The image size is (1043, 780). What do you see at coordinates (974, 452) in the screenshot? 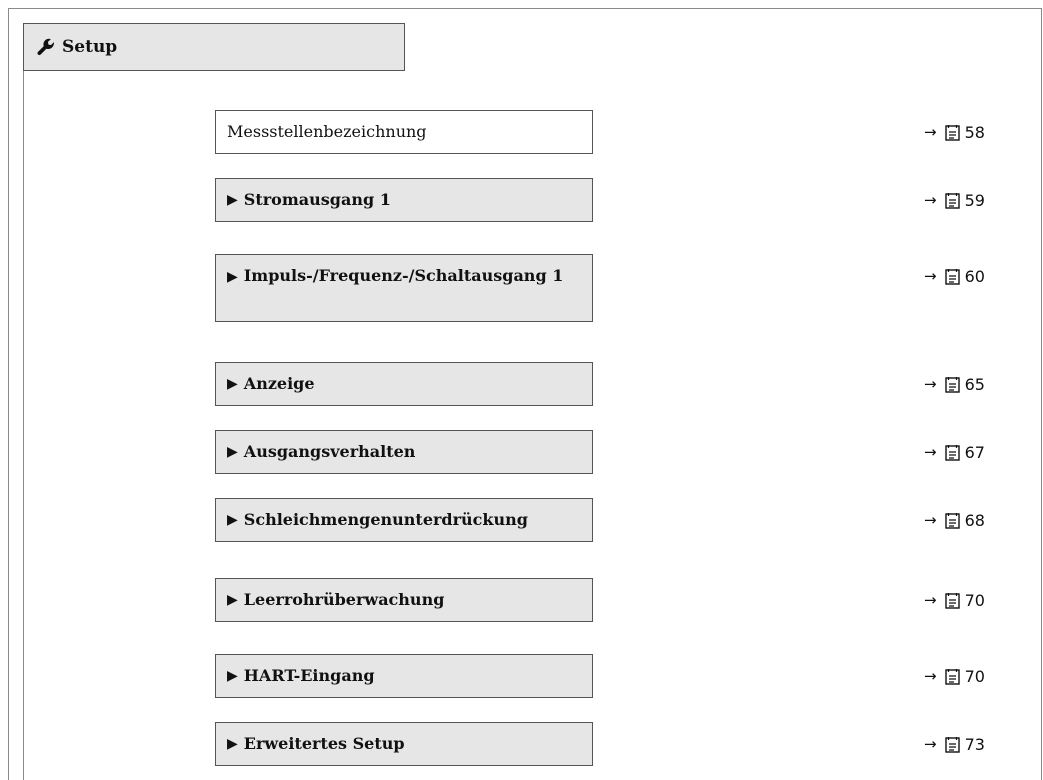
I see `page-number: 67` at bounding box center [974, 452].